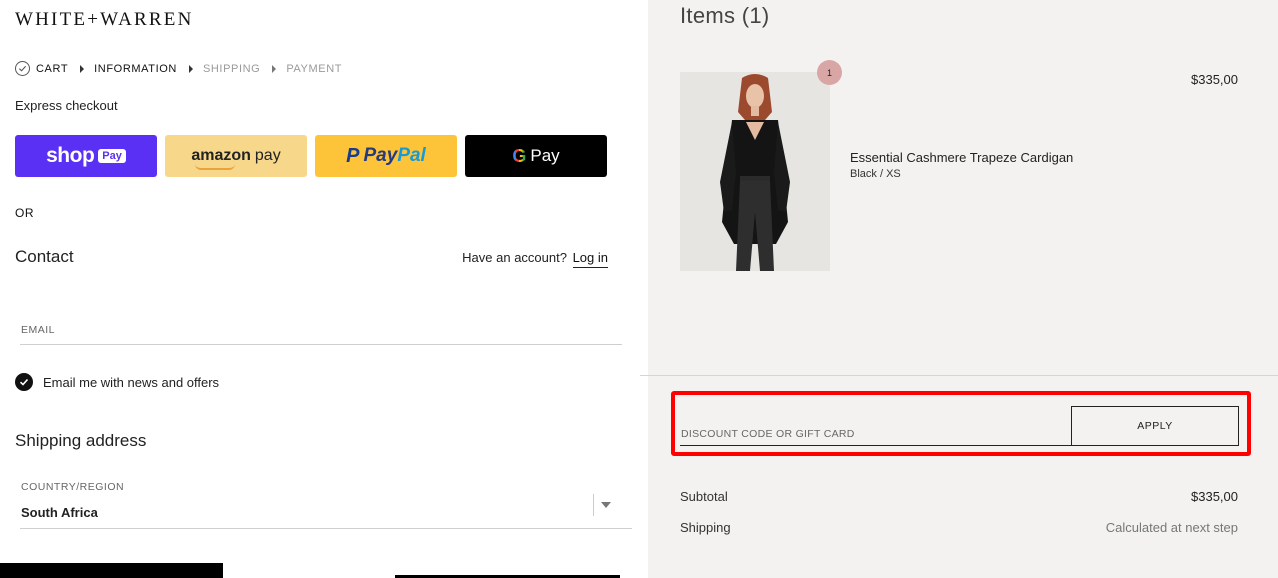 The height and width of the screenshot is (578, 1278). I want to click on newsletter-checkbox, so click(24, 382).